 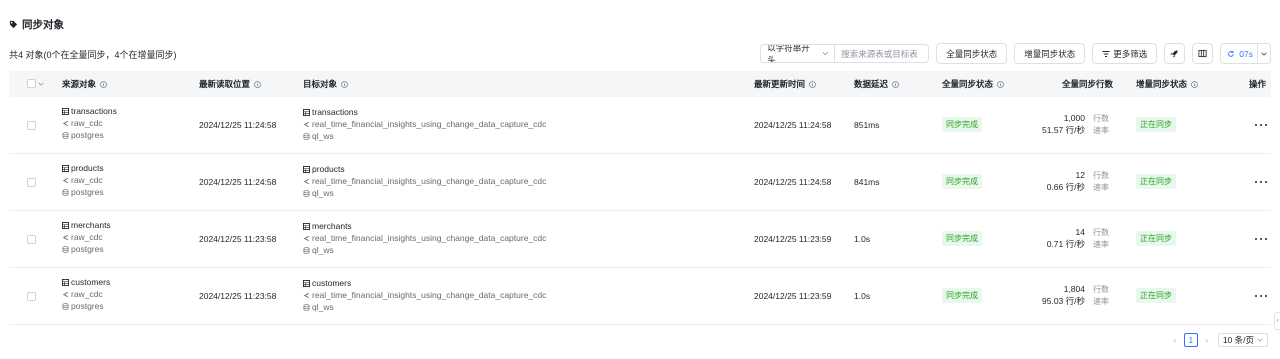 I want to click on source-table: products, so click(x=83, y=168).